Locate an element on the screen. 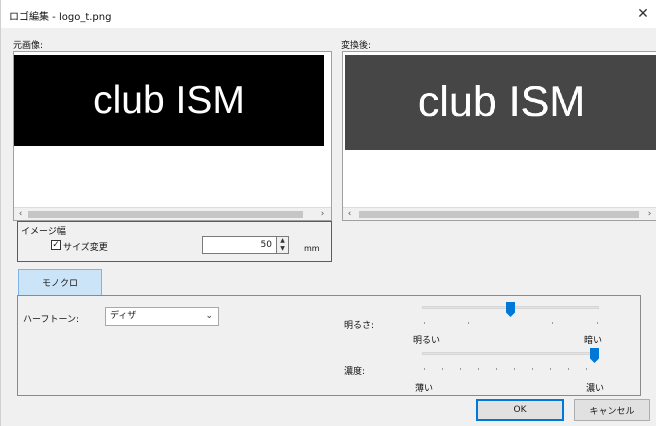 This screenshot has width=656, height=426. close-button: ✕ is located at coordinates (642, 14).